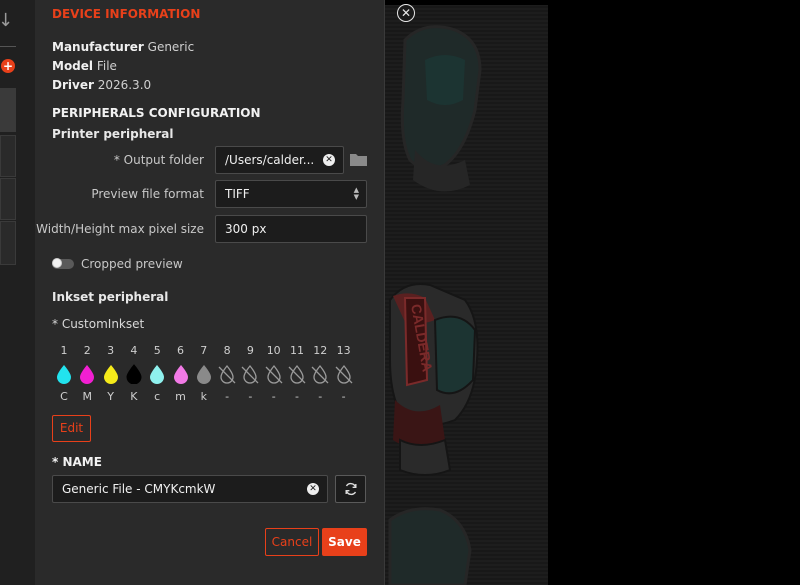 This screenshot has width=800, height=585. I want to click on select-arrows-icon: ▲ ▼, so click(356, 193).